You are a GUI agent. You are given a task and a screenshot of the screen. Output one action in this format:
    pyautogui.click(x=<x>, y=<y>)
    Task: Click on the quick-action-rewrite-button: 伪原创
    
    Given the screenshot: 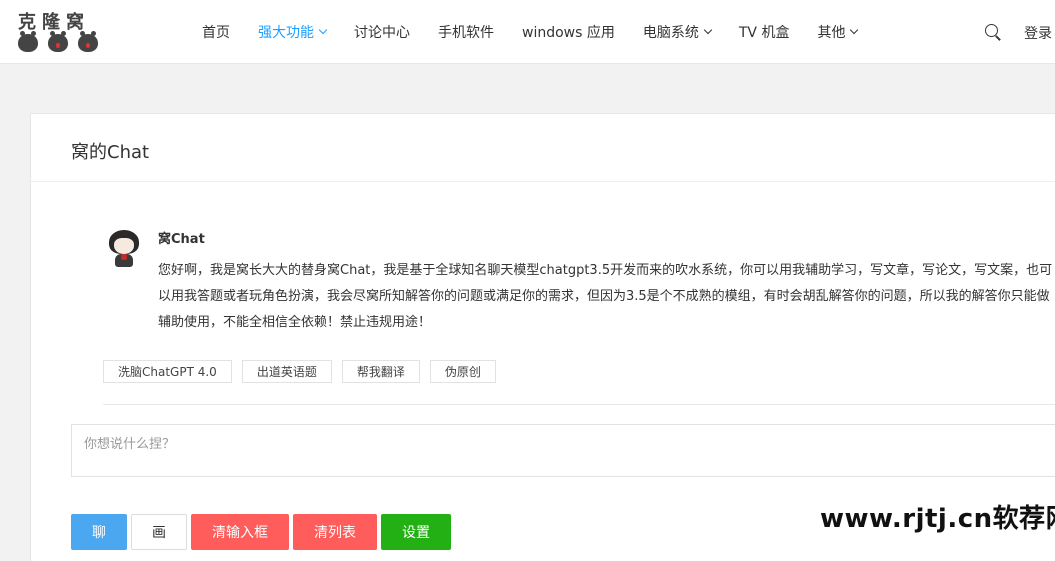 What is the action you would take?
    pyautogui.click(x=462, y=371)
    